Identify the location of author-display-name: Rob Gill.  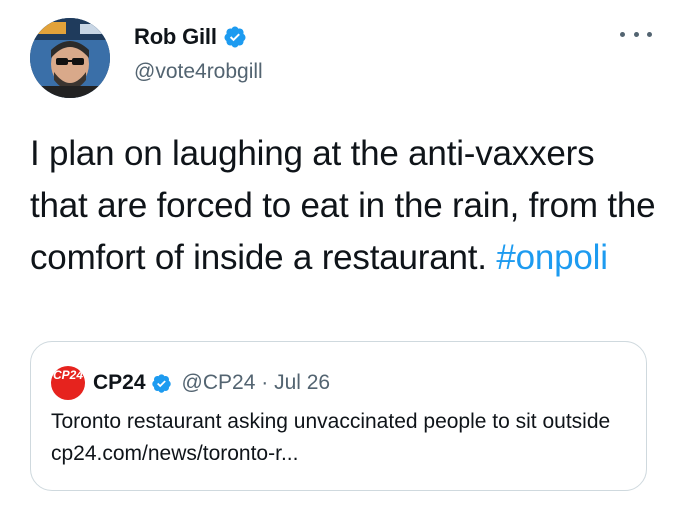
(175, 37).